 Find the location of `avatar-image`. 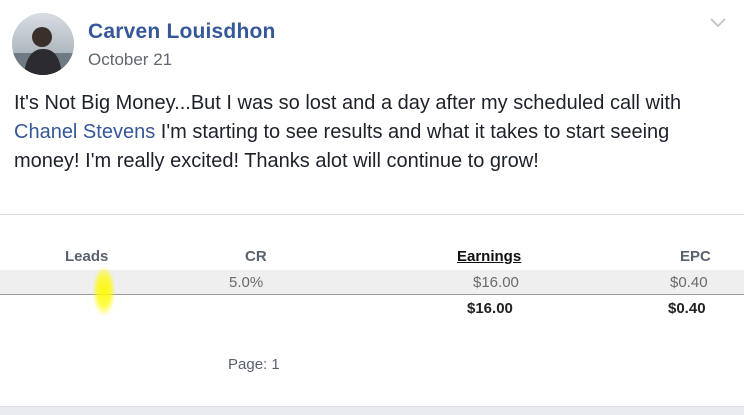

avatar-image is located at coordinates (43, 44).